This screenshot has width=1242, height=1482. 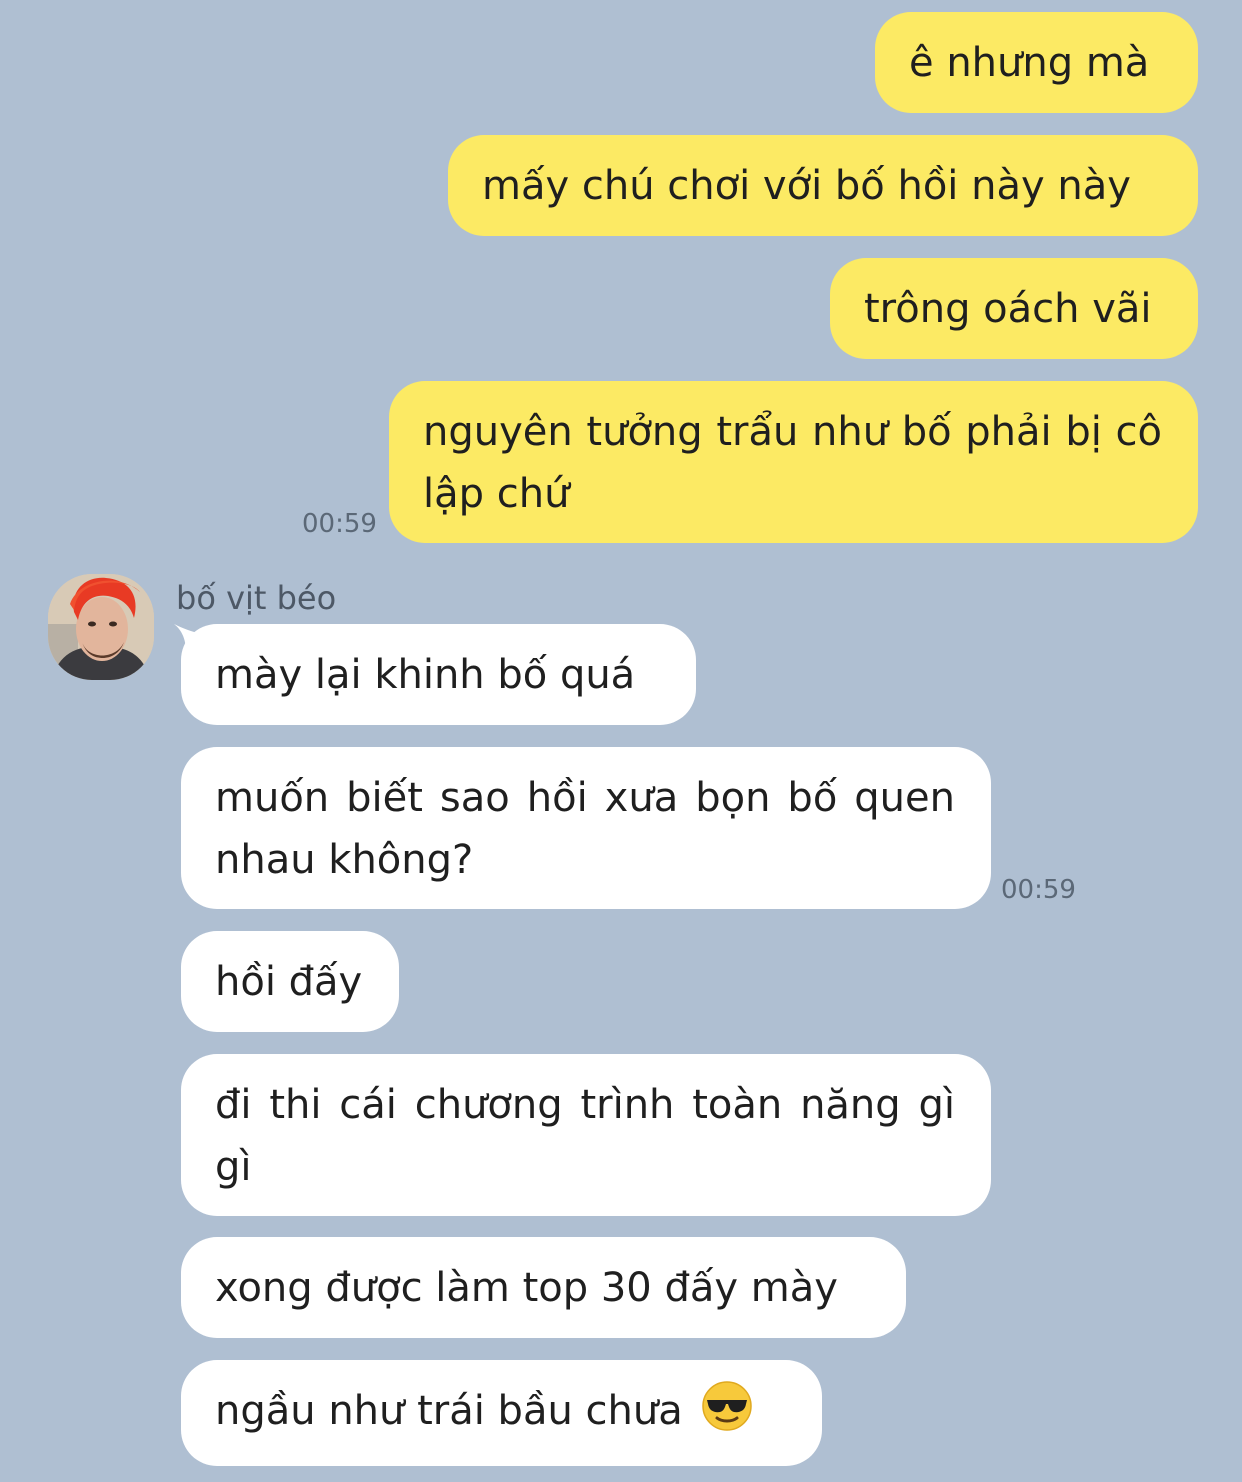 What do you see at coordinates (425, 675) in the screenshot?
I see `message-text: mày lại khinh bố quá` at bounding box center [425, 675].